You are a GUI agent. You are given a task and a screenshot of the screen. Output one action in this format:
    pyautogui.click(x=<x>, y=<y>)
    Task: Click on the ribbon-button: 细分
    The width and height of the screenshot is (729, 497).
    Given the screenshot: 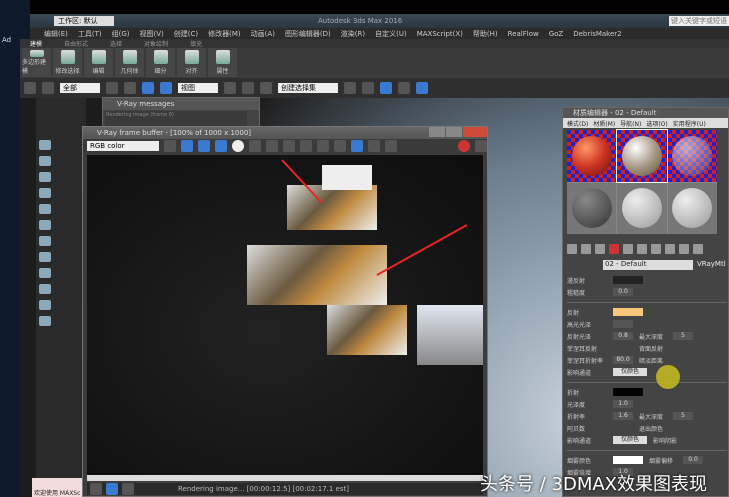 What is the action you would take?
    pyautogui.click(x=160, y=62)
    